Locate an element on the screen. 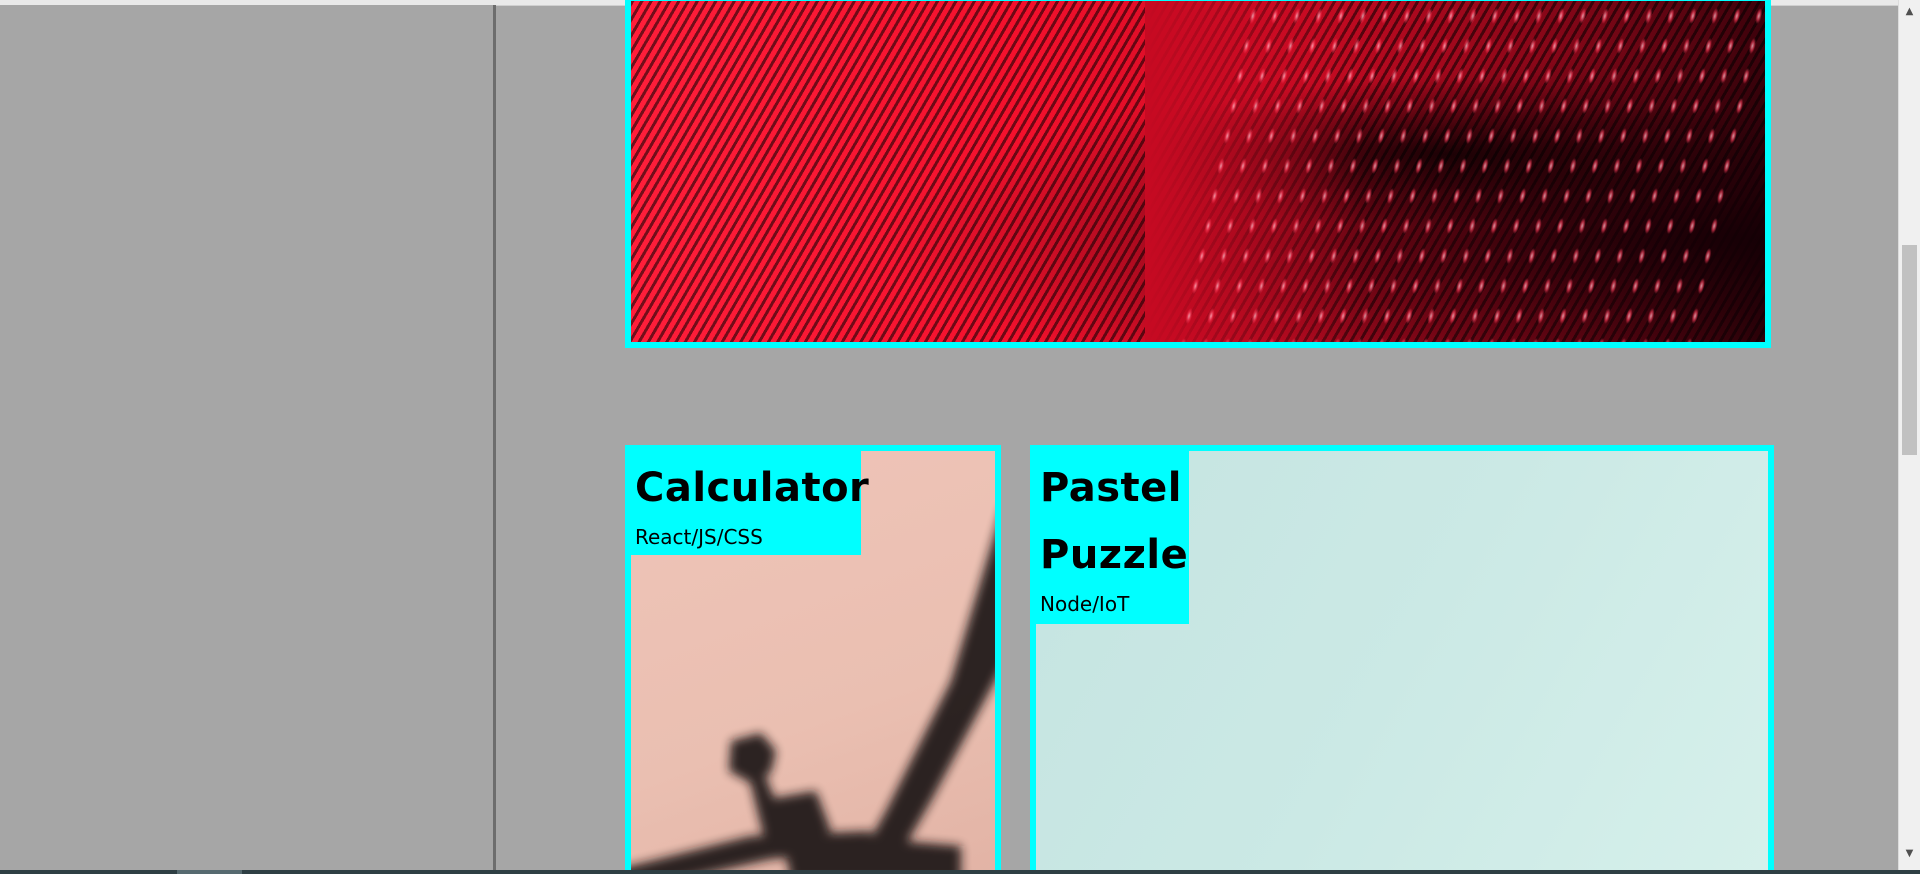 Image resolution: width=1920 pixels, height=874 pixels. taskbar-edge is located at coordinates (960, 872).